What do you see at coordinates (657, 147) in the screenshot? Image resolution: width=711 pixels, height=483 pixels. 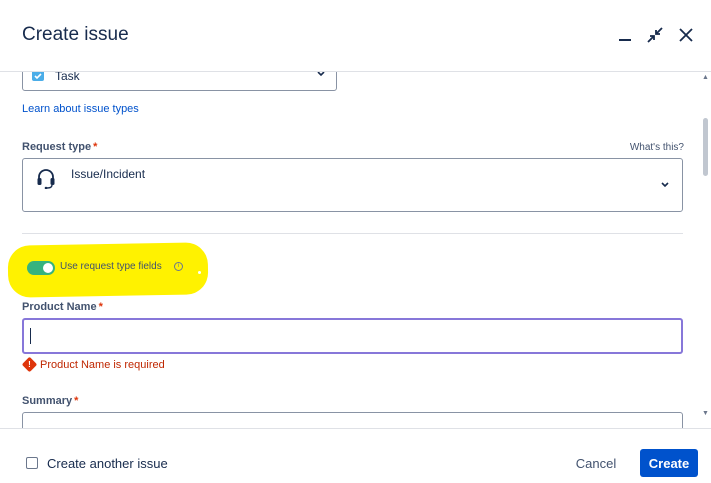 I see `whats-this-link: What's this?` at bounding box center [657, 147].